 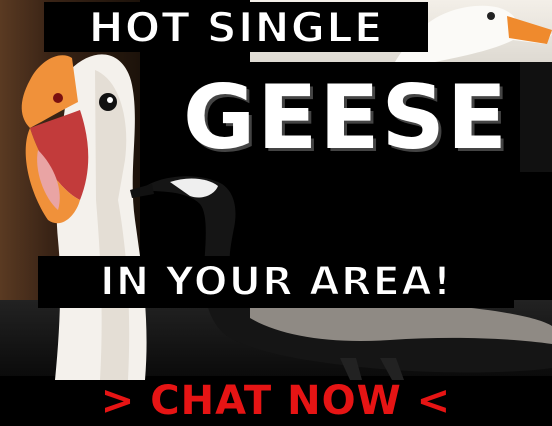 I want to click on headline-main-text: GEESE, so click(x=346, y=117).